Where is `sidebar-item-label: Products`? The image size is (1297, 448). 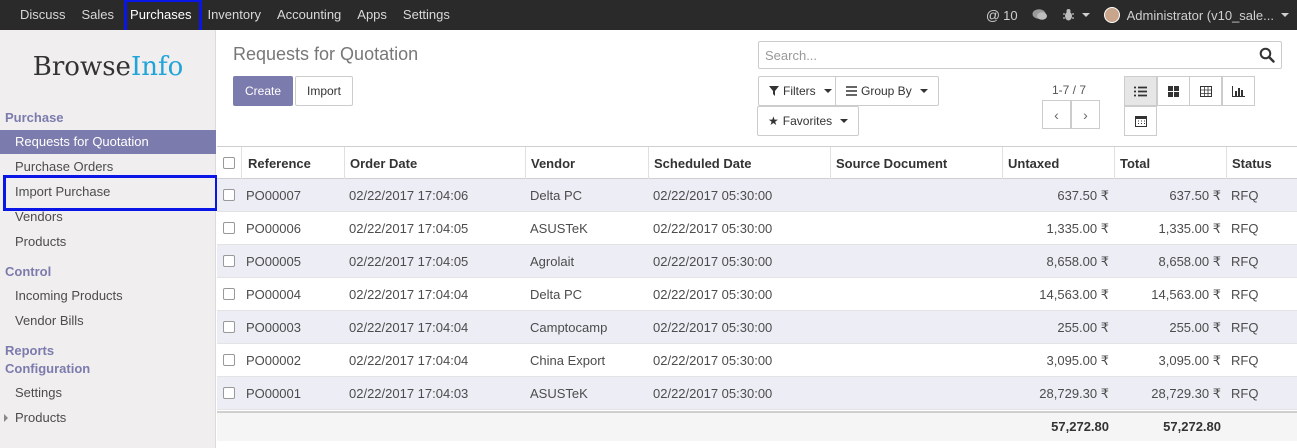
sidebar-item-label: Products is located at coordinates (41, 417).